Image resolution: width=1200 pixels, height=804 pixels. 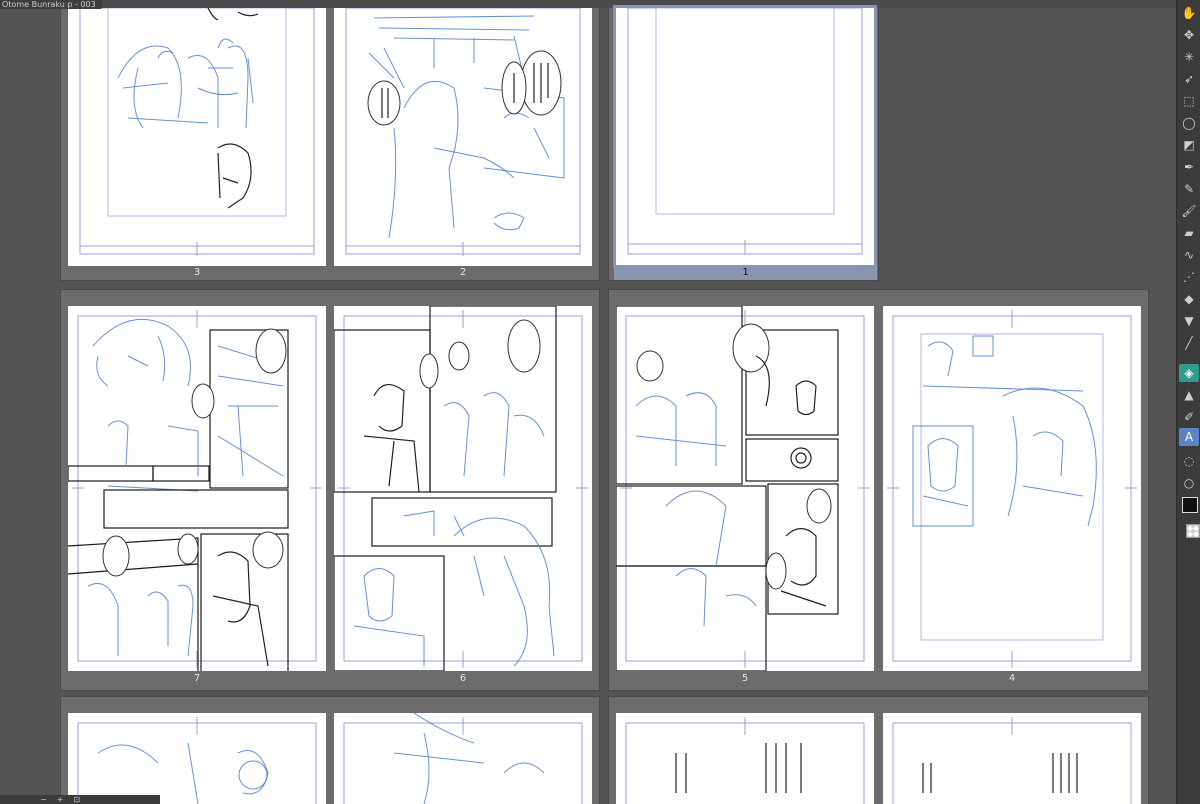 What do you see at coordinates (1189, 299) in the screenshot?
I see `fill-icon: ◆` at bounding box center [1189, 299].